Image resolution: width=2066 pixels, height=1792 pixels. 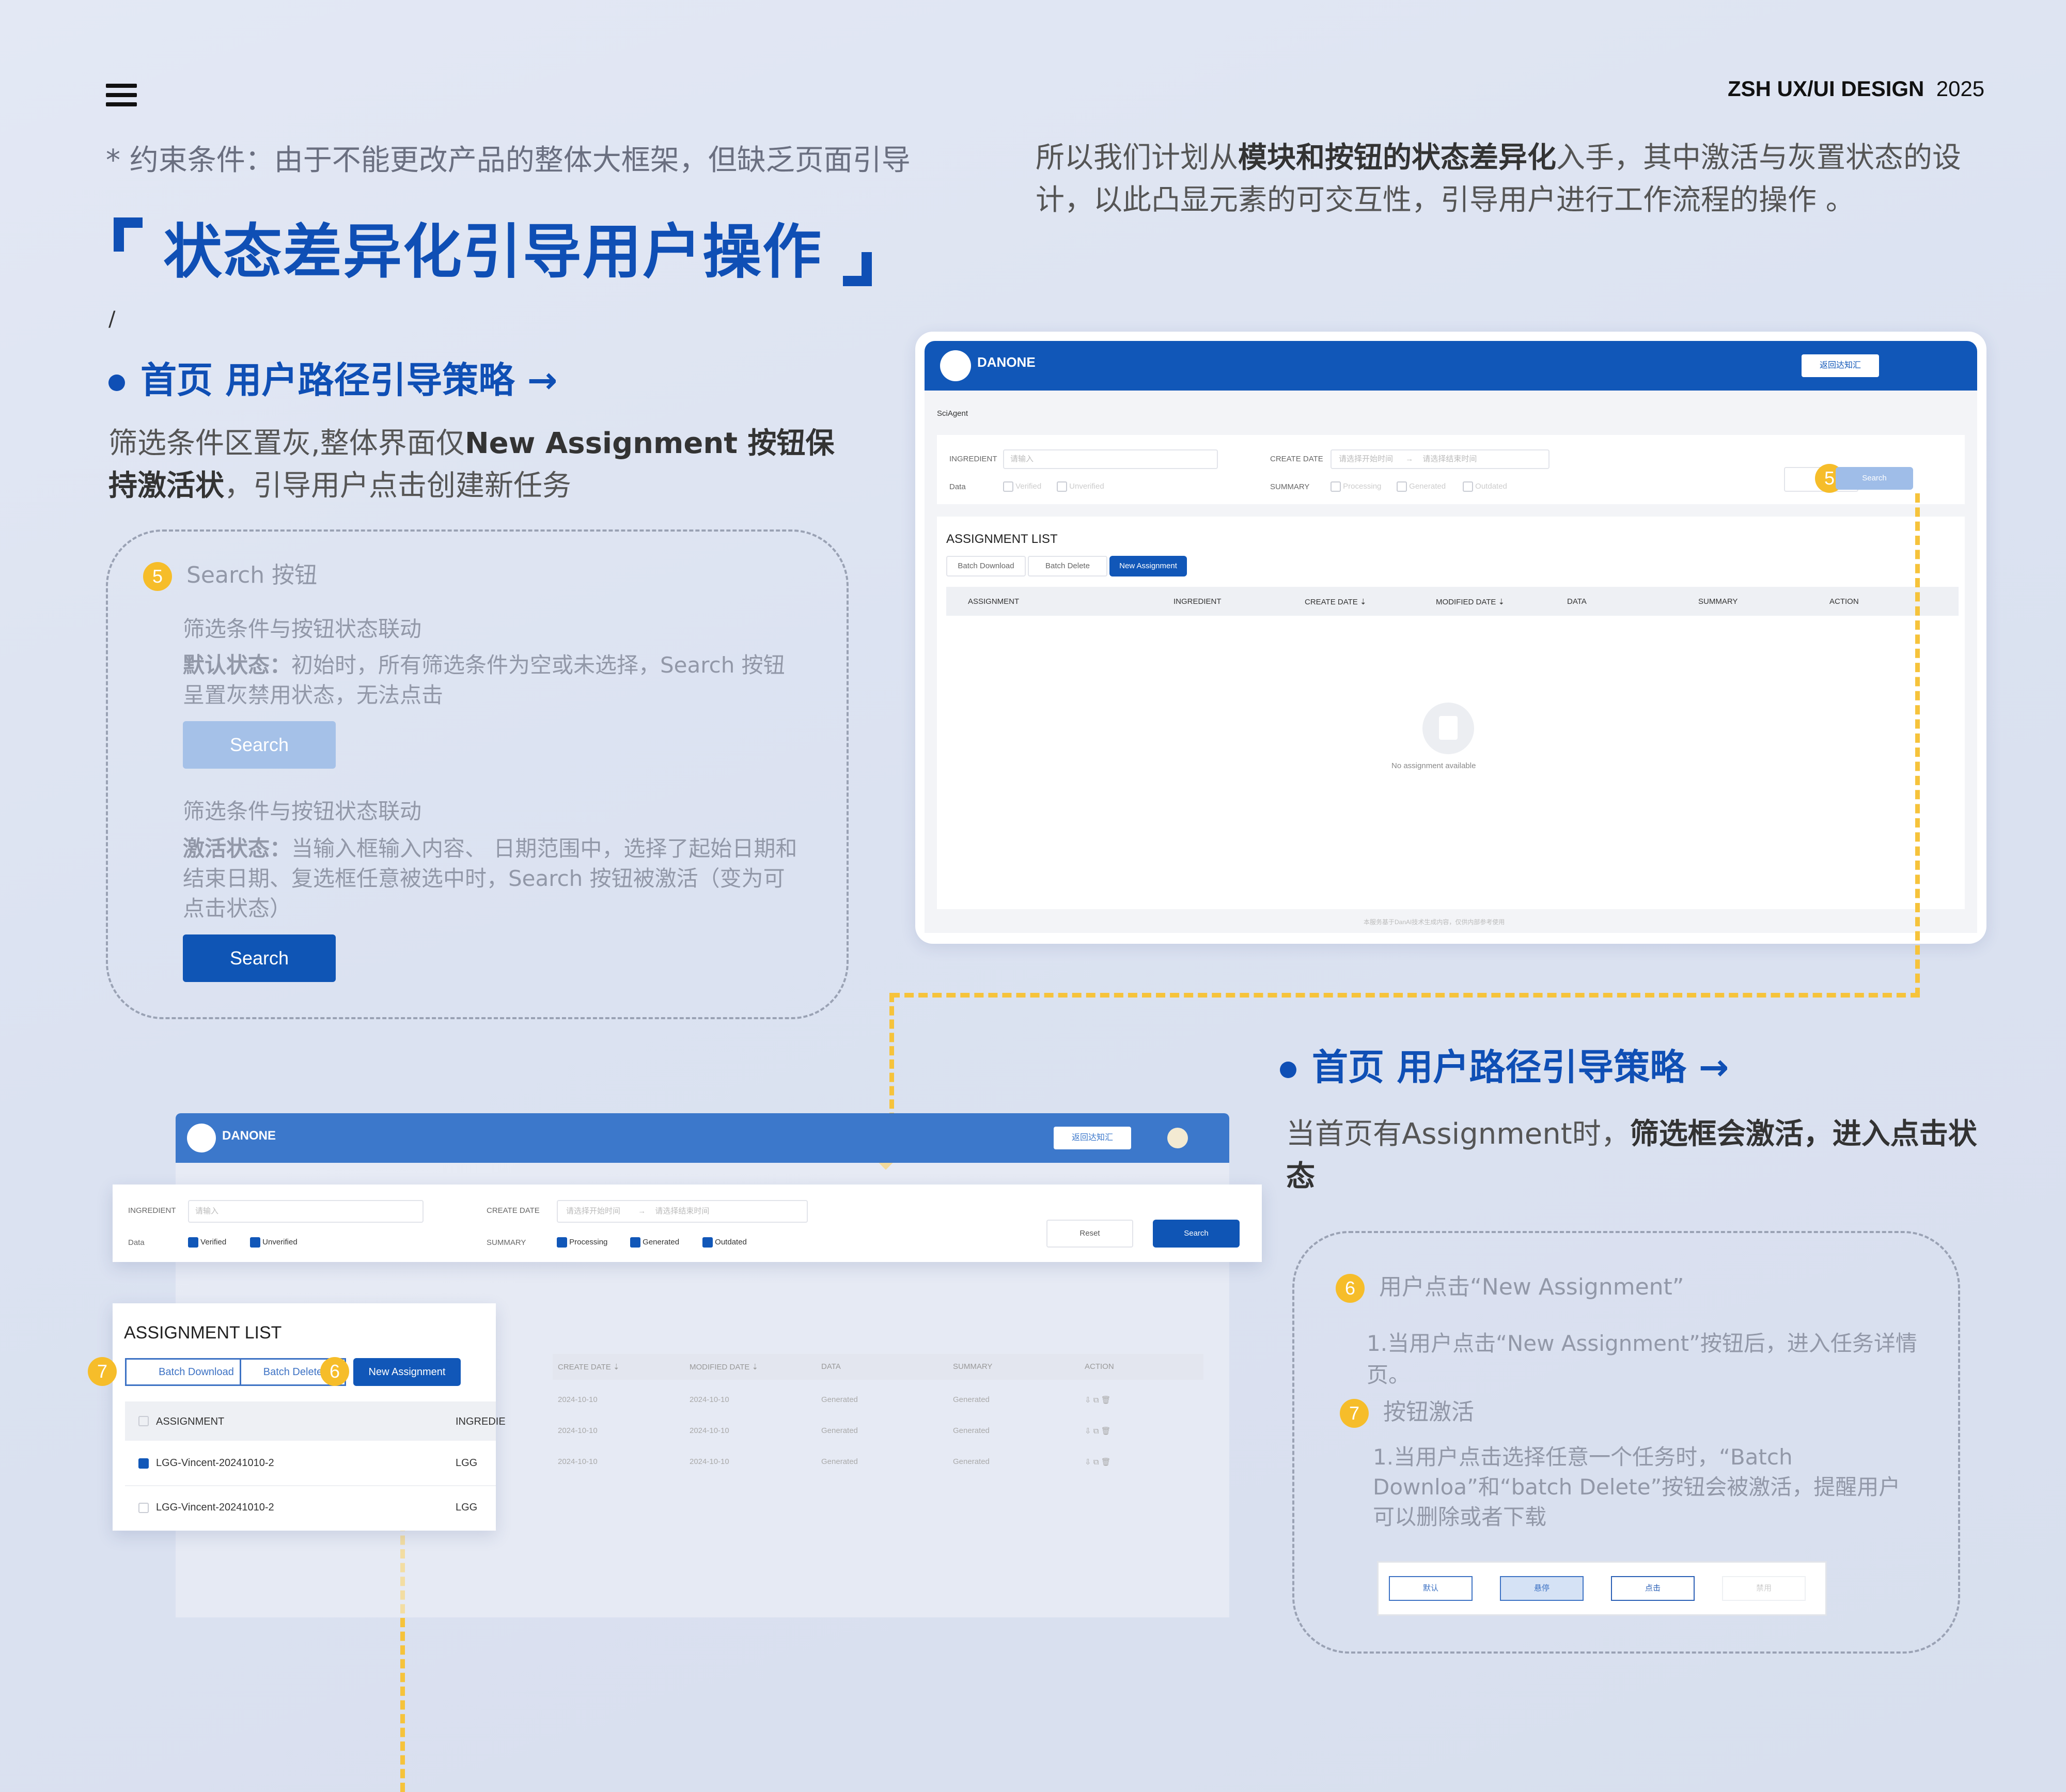 I want to click on search-button-disabled: Search, so click(x=259, y=745).